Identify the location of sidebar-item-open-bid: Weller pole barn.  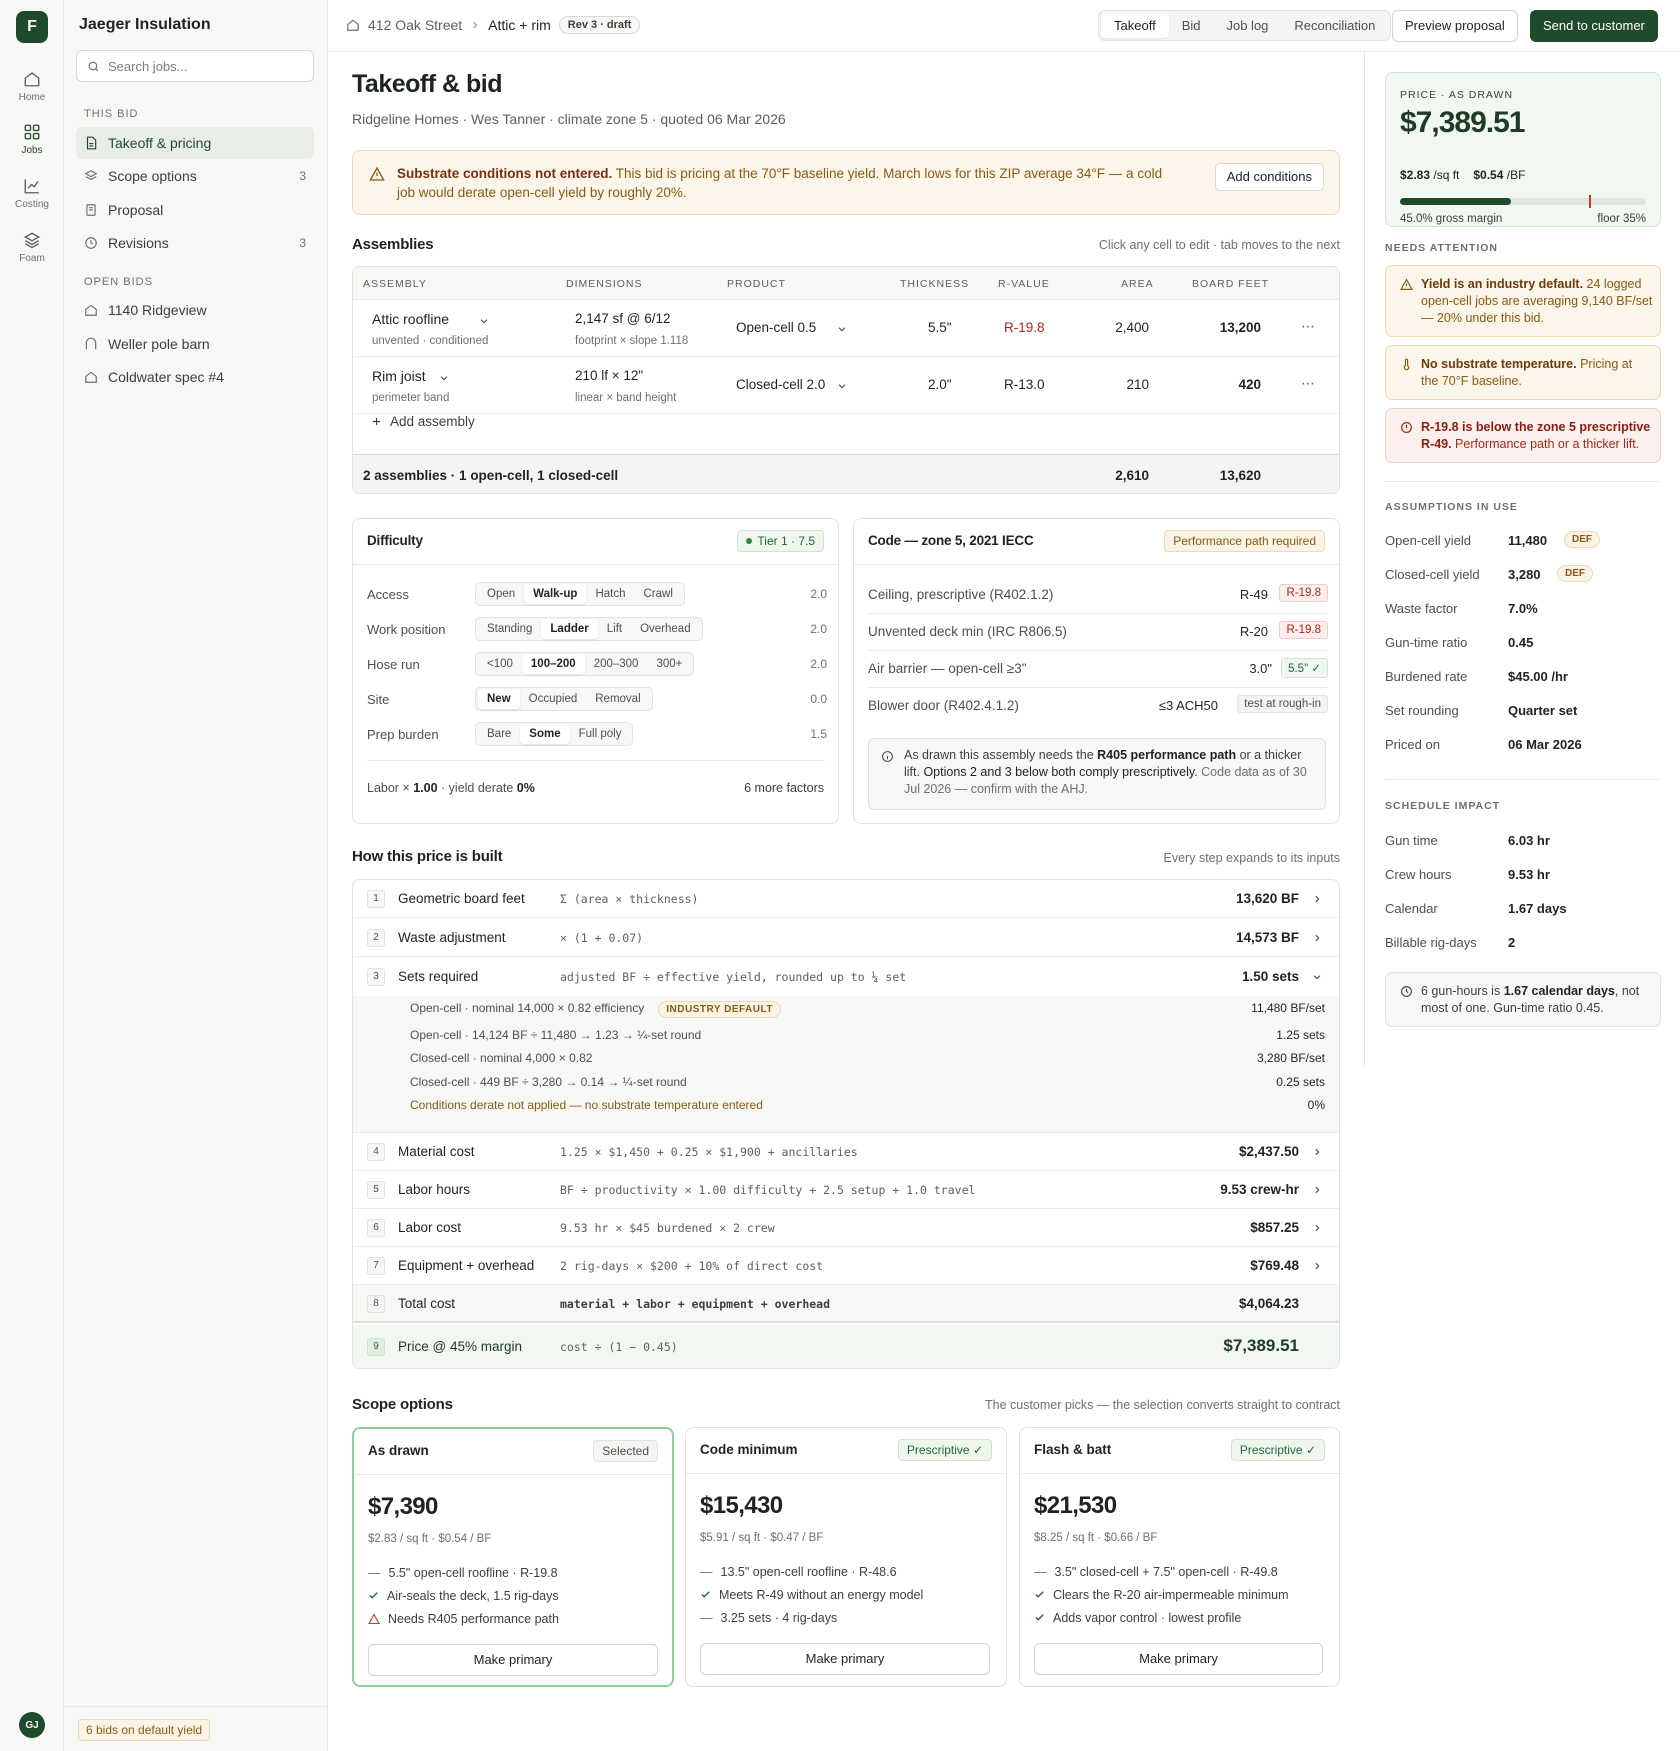
(195, 344).